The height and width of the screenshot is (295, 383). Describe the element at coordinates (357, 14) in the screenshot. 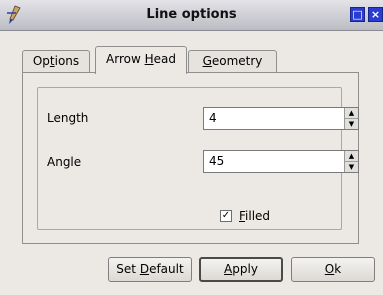

I see `maximize-button: □` at that location.